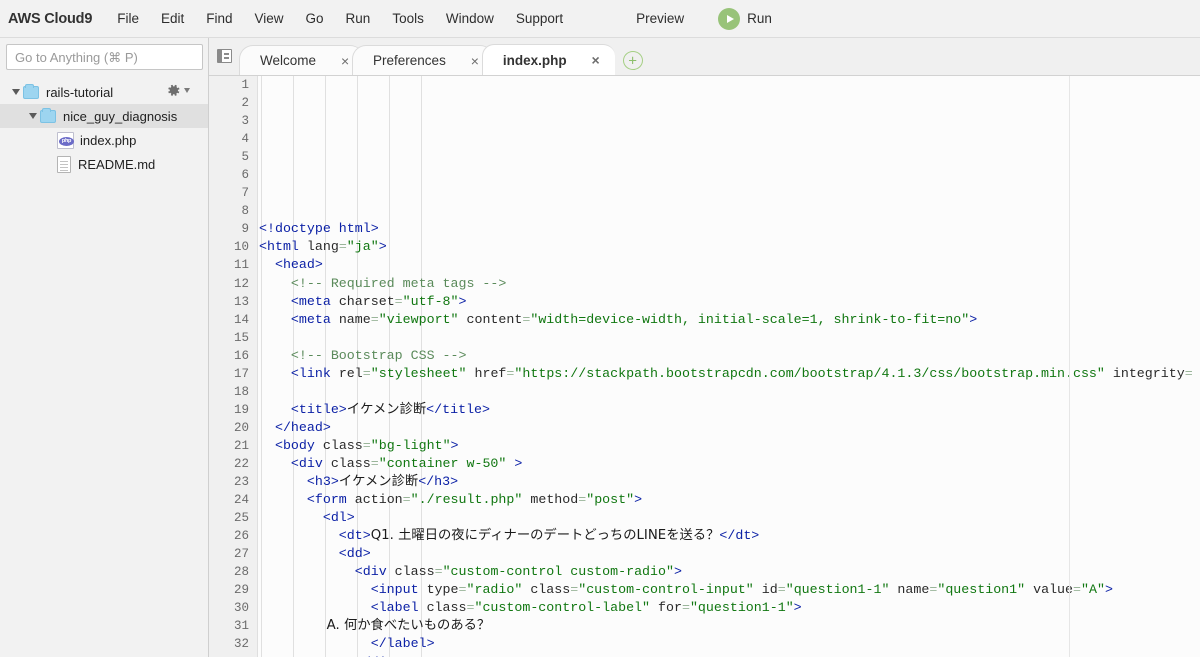 The width and height of the screenshot is (1200, 657). I want to click on tab-index-php: index.php ×, so click(548, 59).